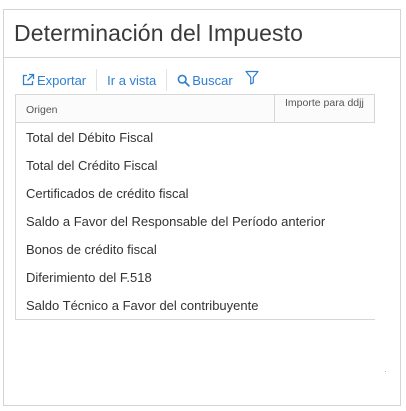  I want to click on table-row: Total del Débito Fiscal, so click(195, 137).